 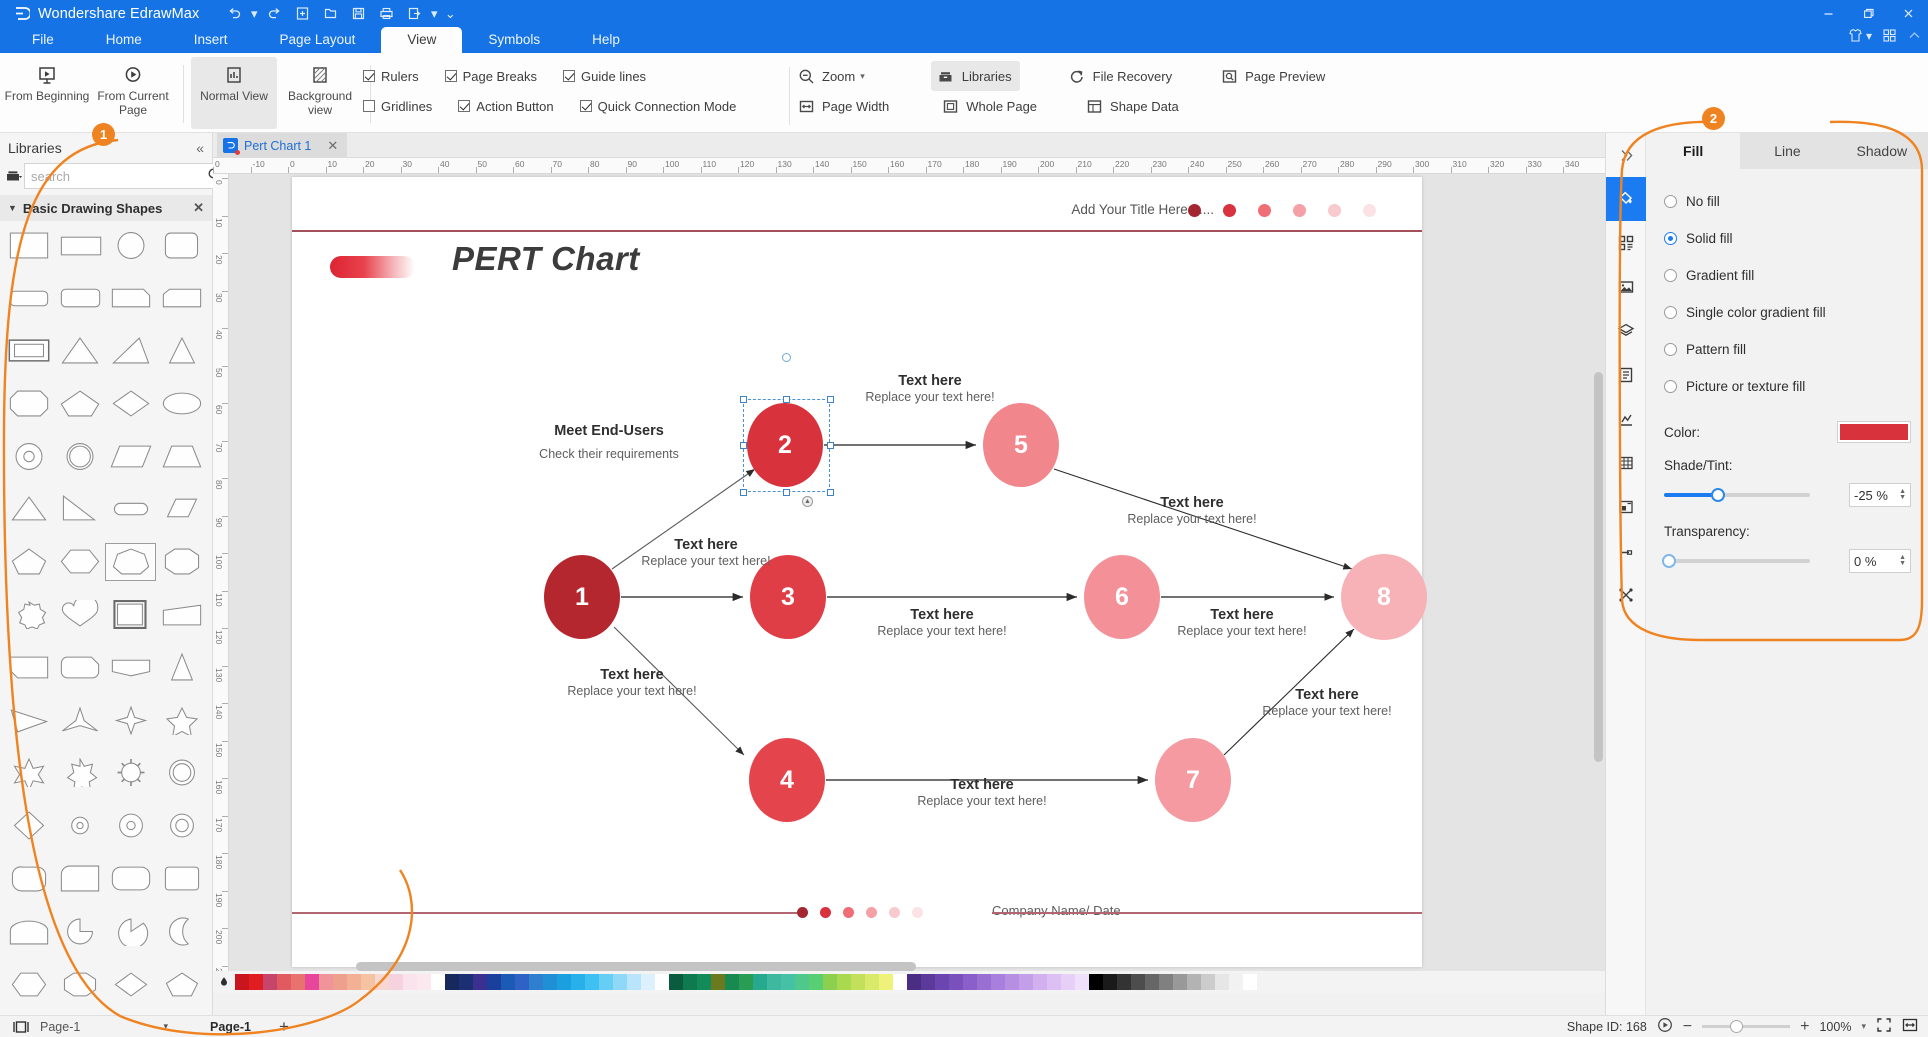 I want to click on edge-label-1-2: Meet End-Users Check their requirements, so click(x=609, y=442).